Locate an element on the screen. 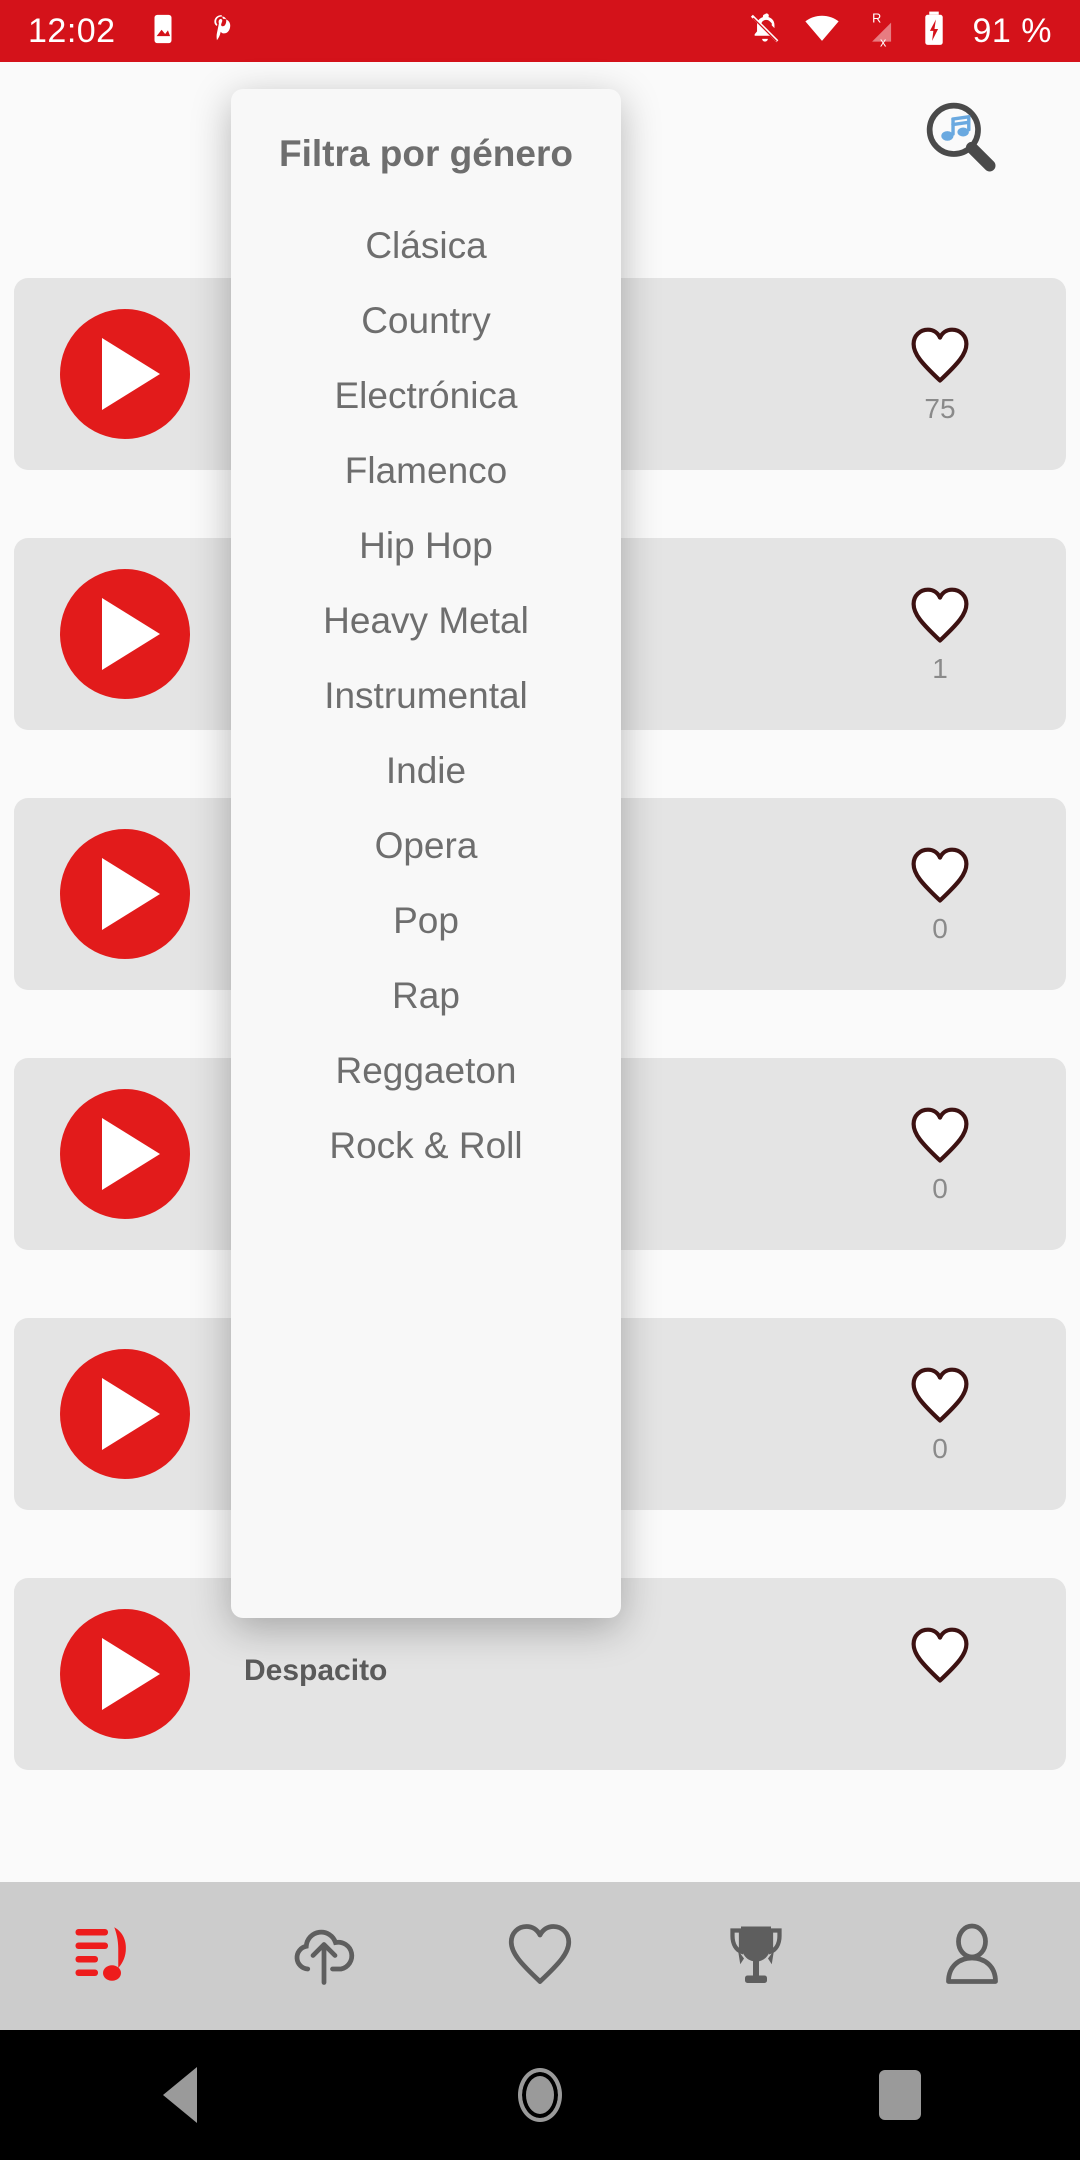 This screenshot has height=2160, width=1080. person-icon is located at coordinates (972, 1956).